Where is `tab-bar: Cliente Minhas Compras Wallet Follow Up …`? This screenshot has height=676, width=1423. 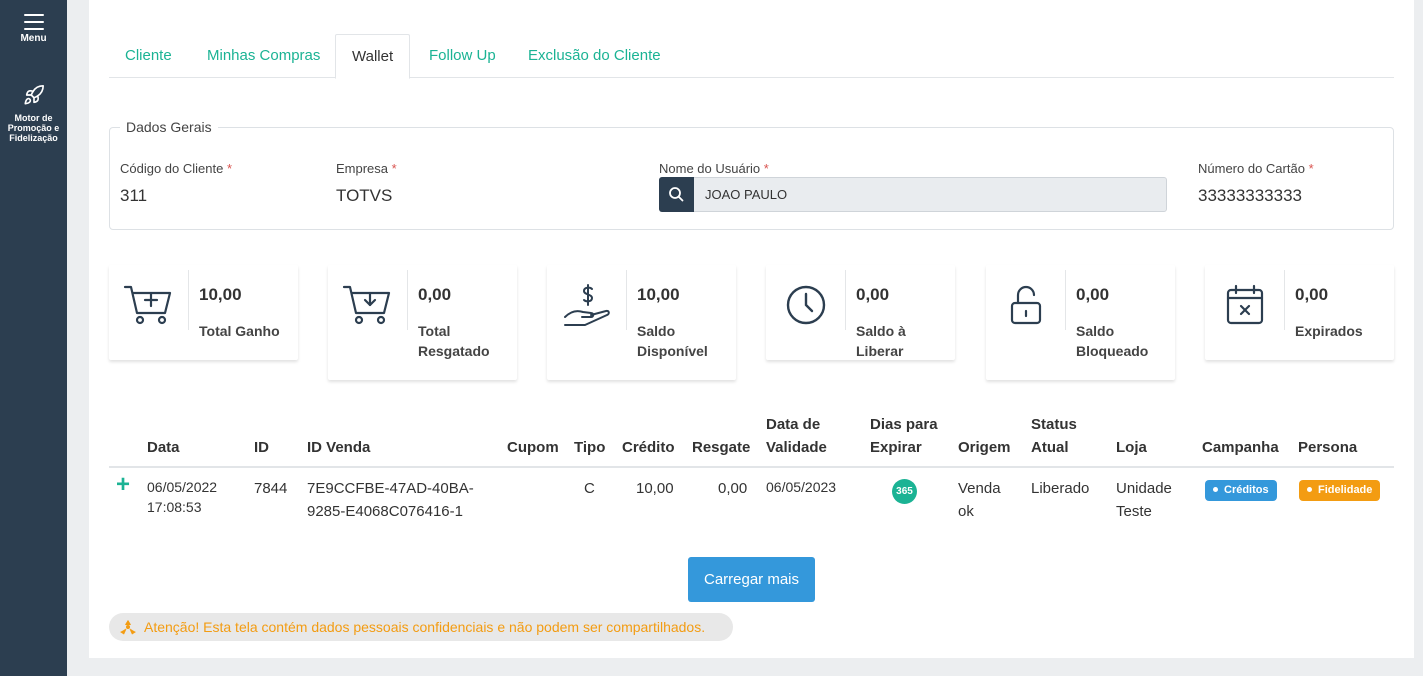 tab-bar: Cliente Minhas Compras Wallet Follow Up … is located at coordinates (751, 56).